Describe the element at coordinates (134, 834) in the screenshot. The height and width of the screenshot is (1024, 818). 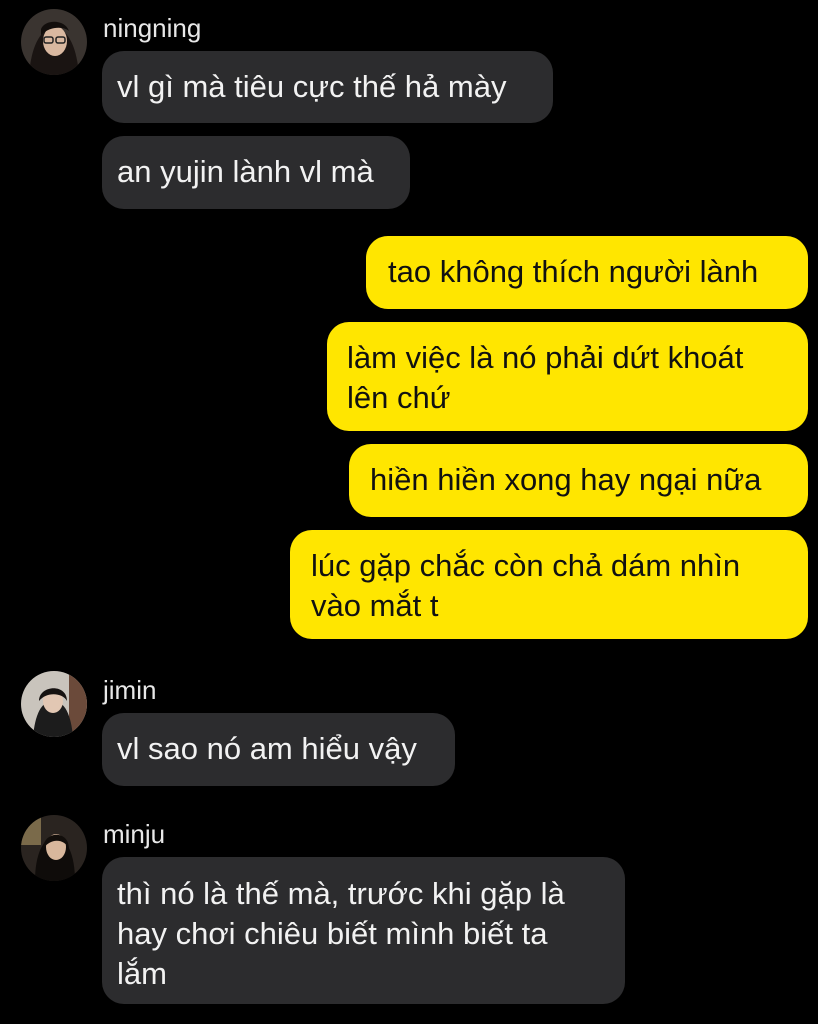
I see `sender-name: minju` at that location.